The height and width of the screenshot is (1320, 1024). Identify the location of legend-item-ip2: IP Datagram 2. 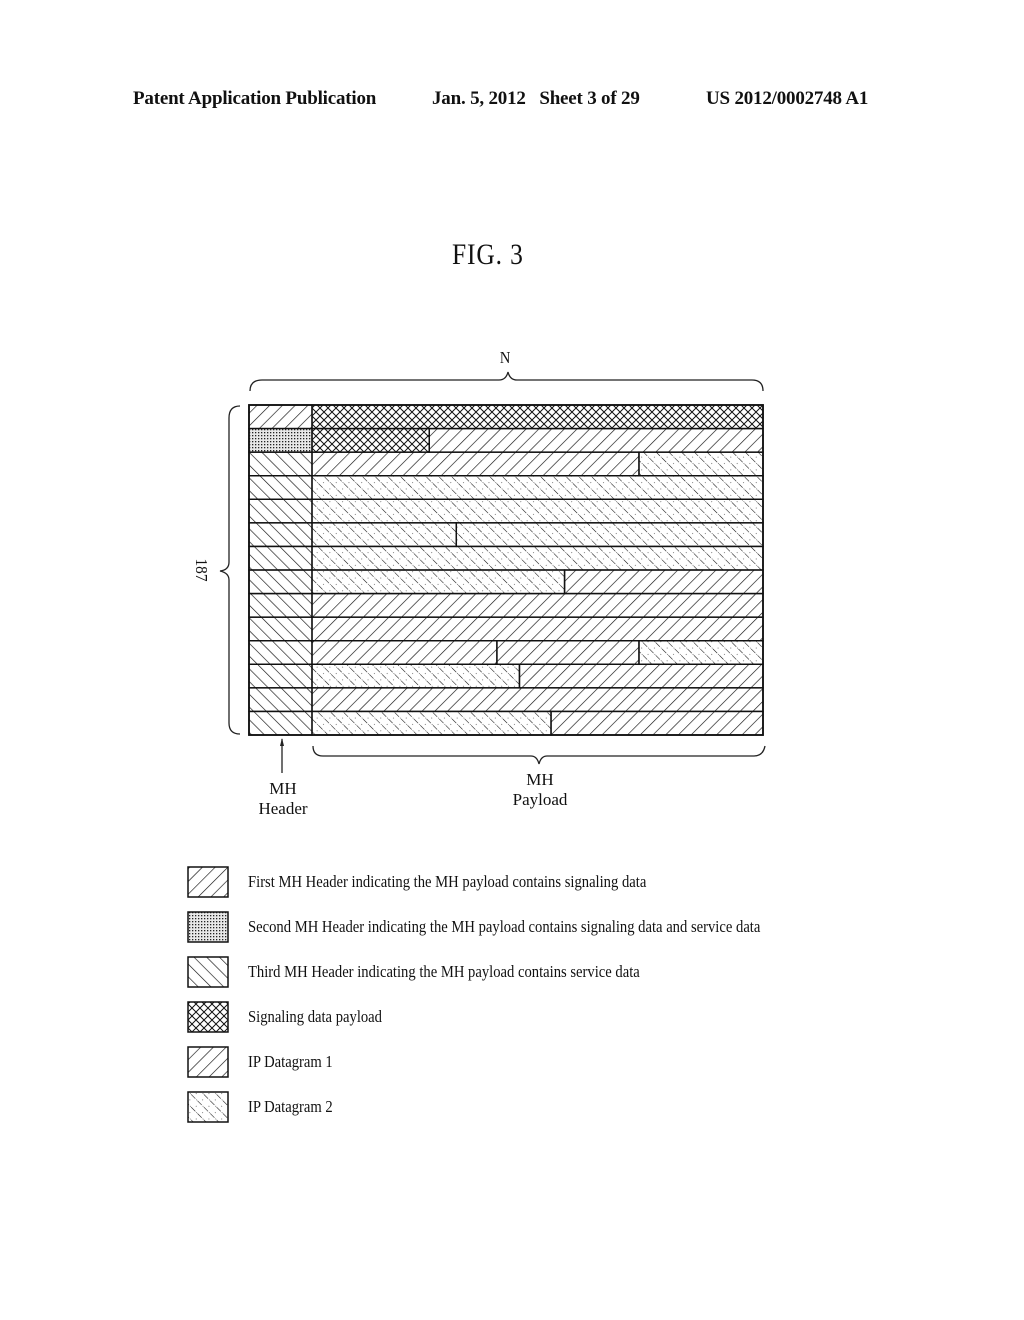
(267, 1107).